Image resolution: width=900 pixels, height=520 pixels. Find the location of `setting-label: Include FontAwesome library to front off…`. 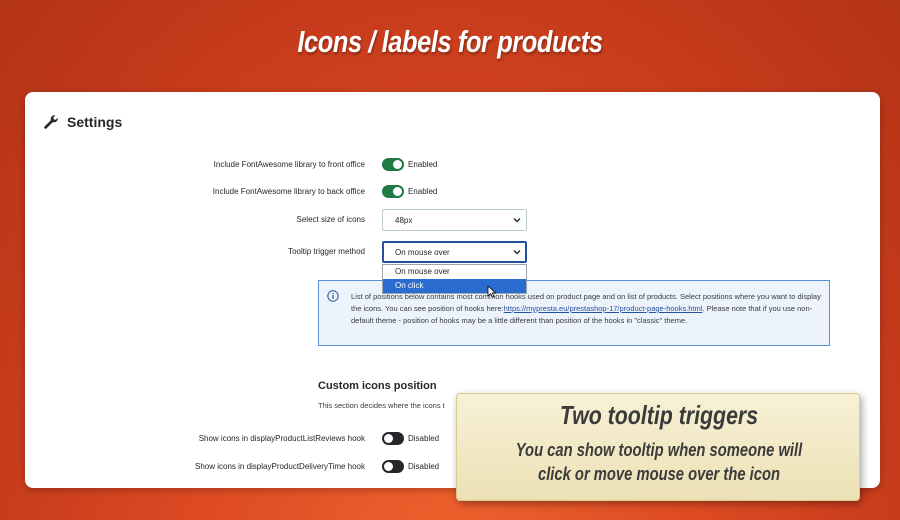

setting-label: Include FontAwesome library to front off… is located at coordinates (289, 164).